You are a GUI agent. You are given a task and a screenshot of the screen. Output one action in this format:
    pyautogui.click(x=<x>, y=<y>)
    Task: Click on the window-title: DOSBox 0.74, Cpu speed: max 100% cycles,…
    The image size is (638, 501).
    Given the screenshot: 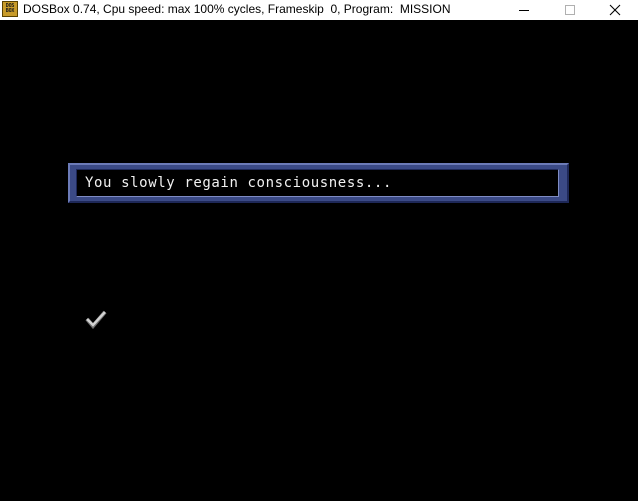 What is the action you would take?
    pyautogui.click(x=237, y=9)
    